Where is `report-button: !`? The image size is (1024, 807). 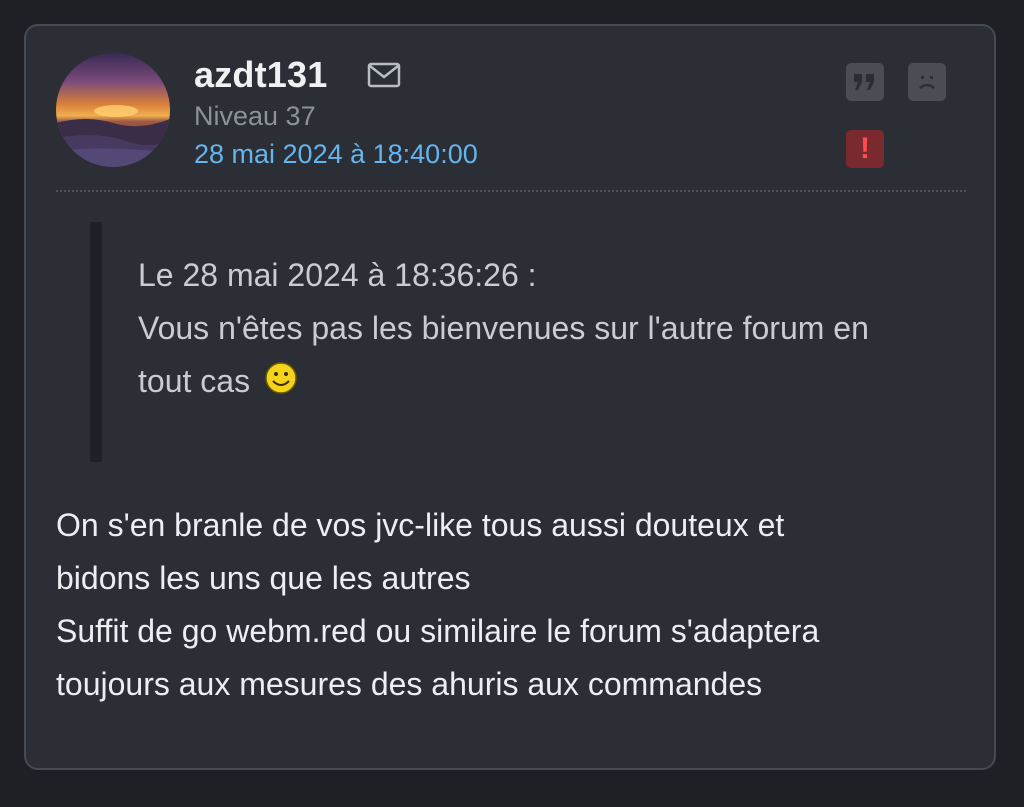
report-button: ! is located at coordinates (865, 149).